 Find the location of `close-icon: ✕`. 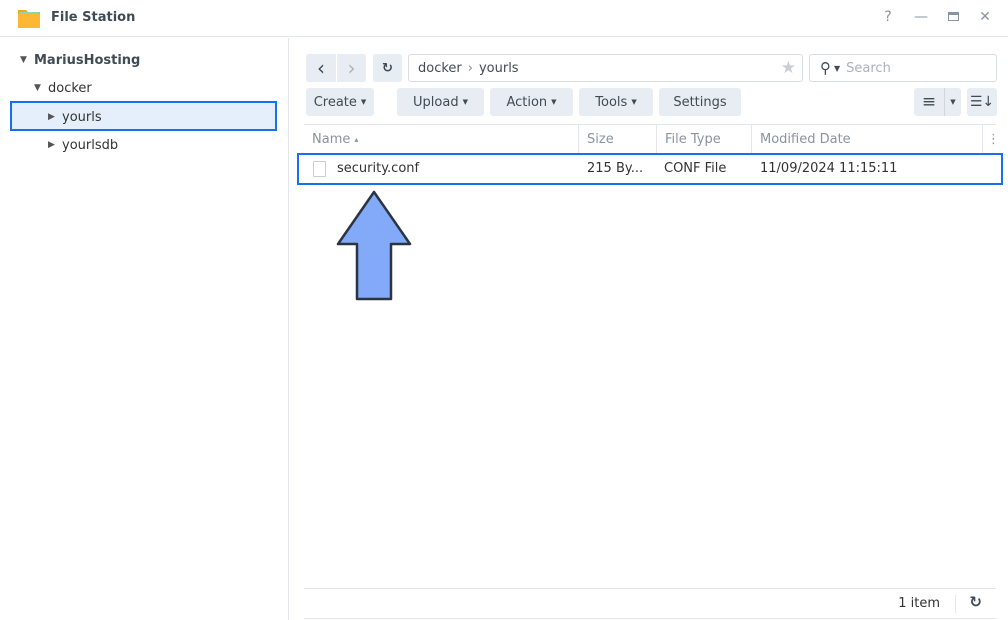

close-icon: ✕ is located at coordinates (985, 17).